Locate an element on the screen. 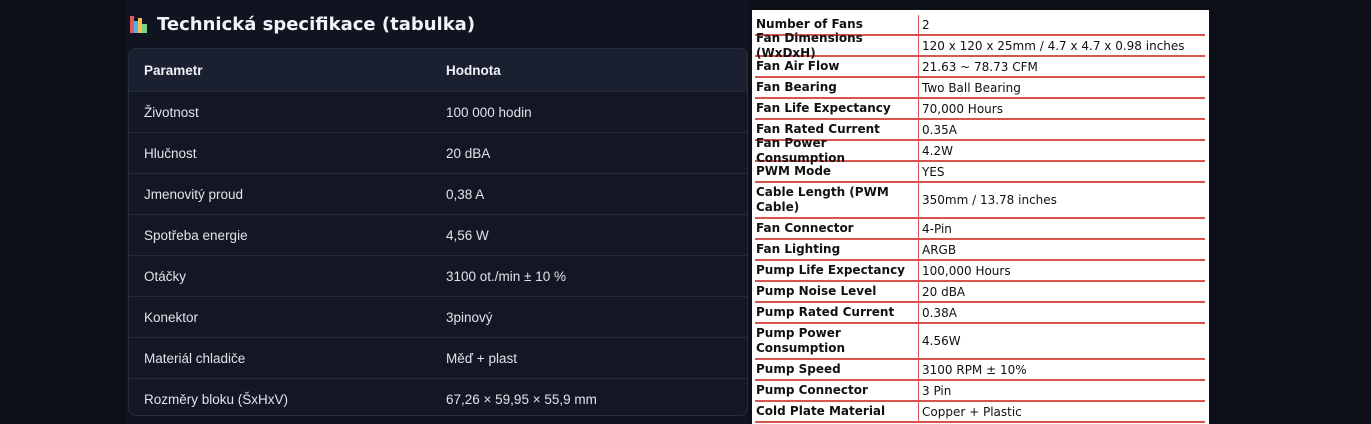  param-name: Konektor is located at coordinates (171, 317).